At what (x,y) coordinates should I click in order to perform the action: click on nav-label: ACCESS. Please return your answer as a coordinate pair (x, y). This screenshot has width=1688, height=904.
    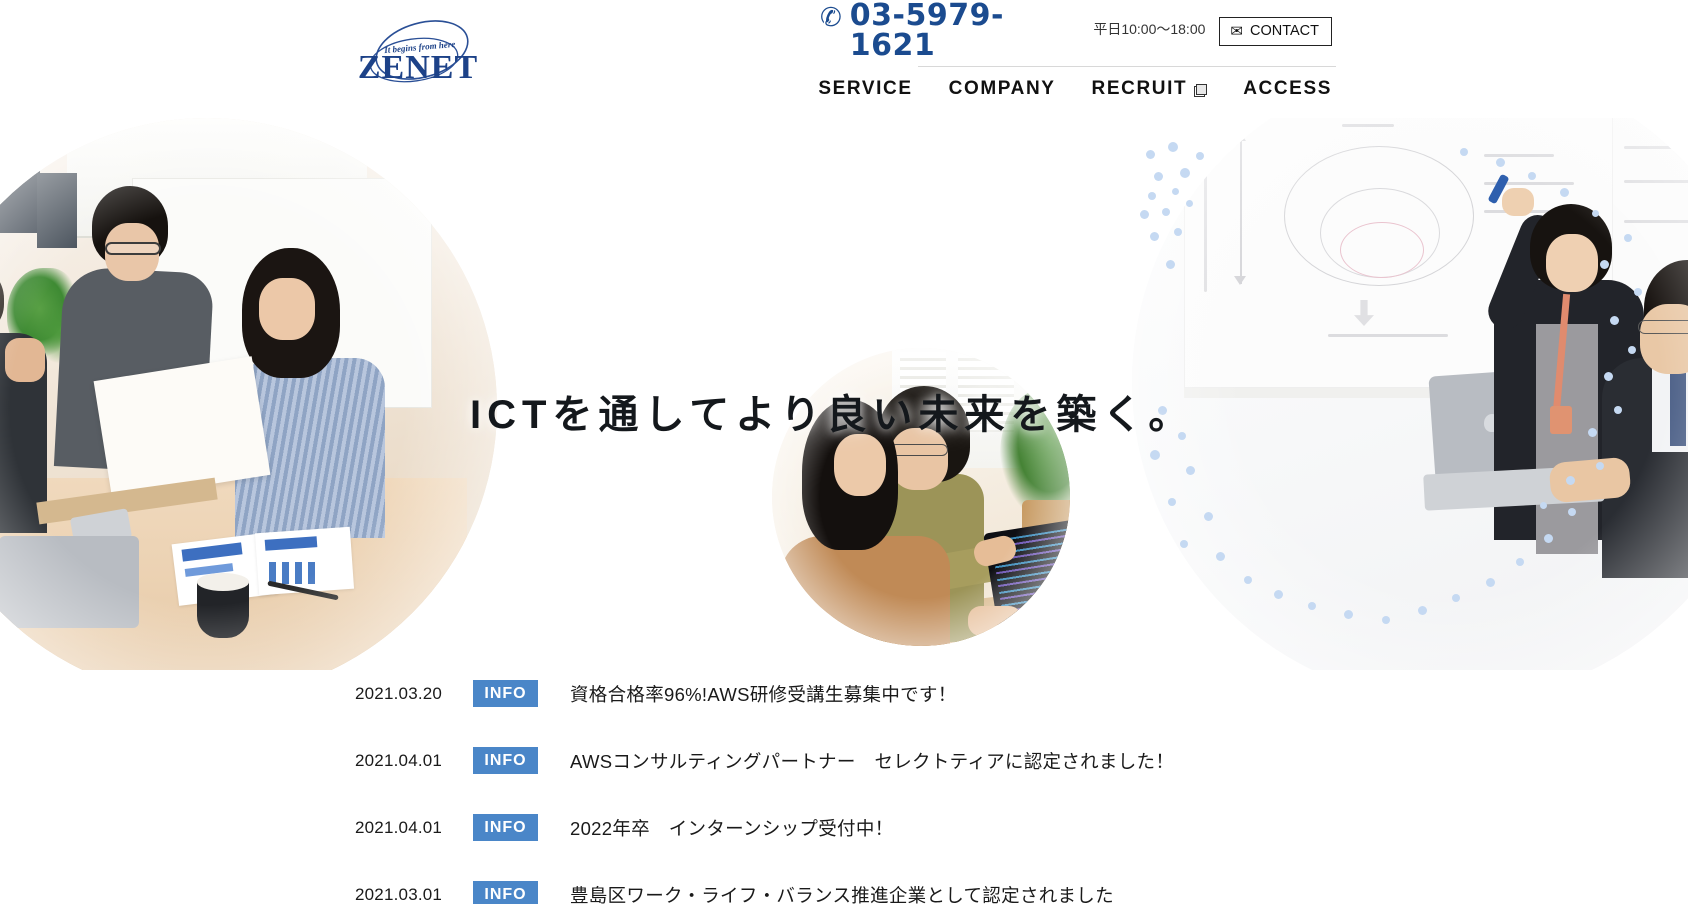
    Looking at the image, I should click on (1287, 88).